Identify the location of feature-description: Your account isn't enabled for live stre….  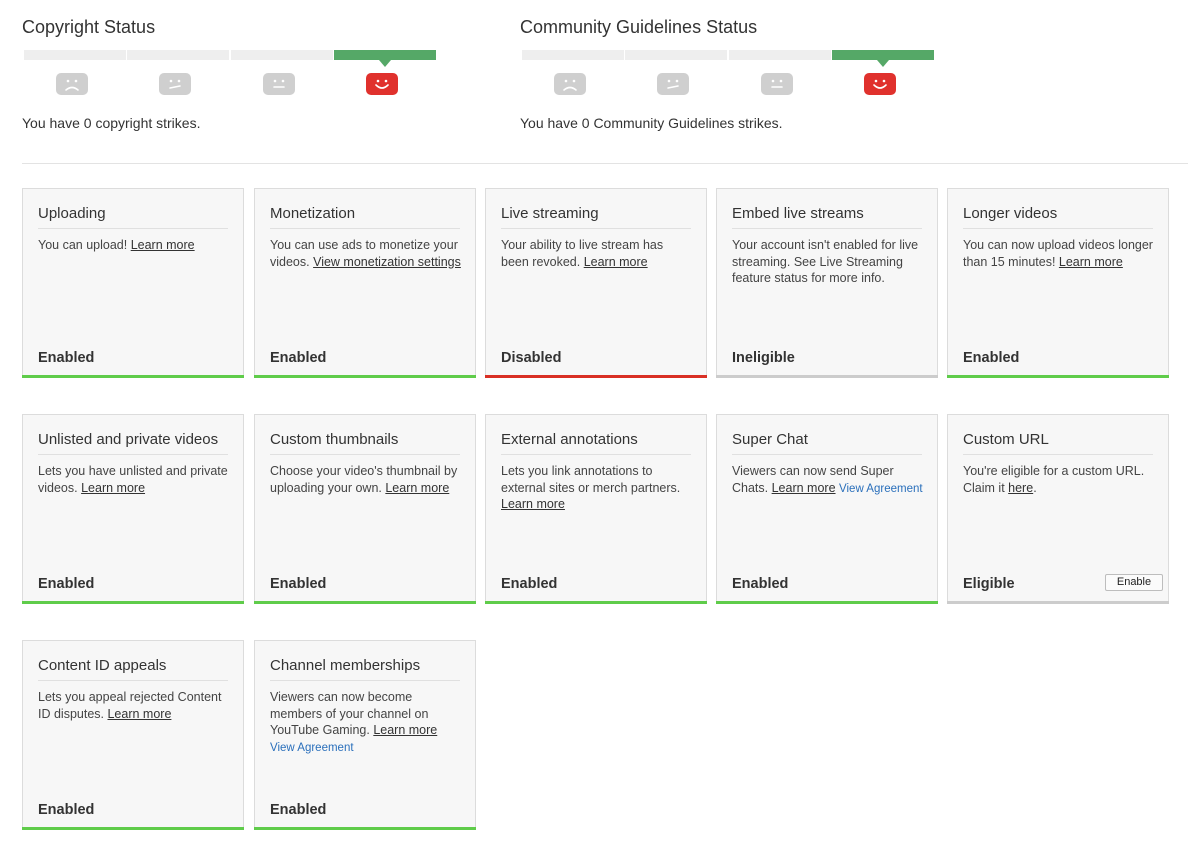
(828, 262).